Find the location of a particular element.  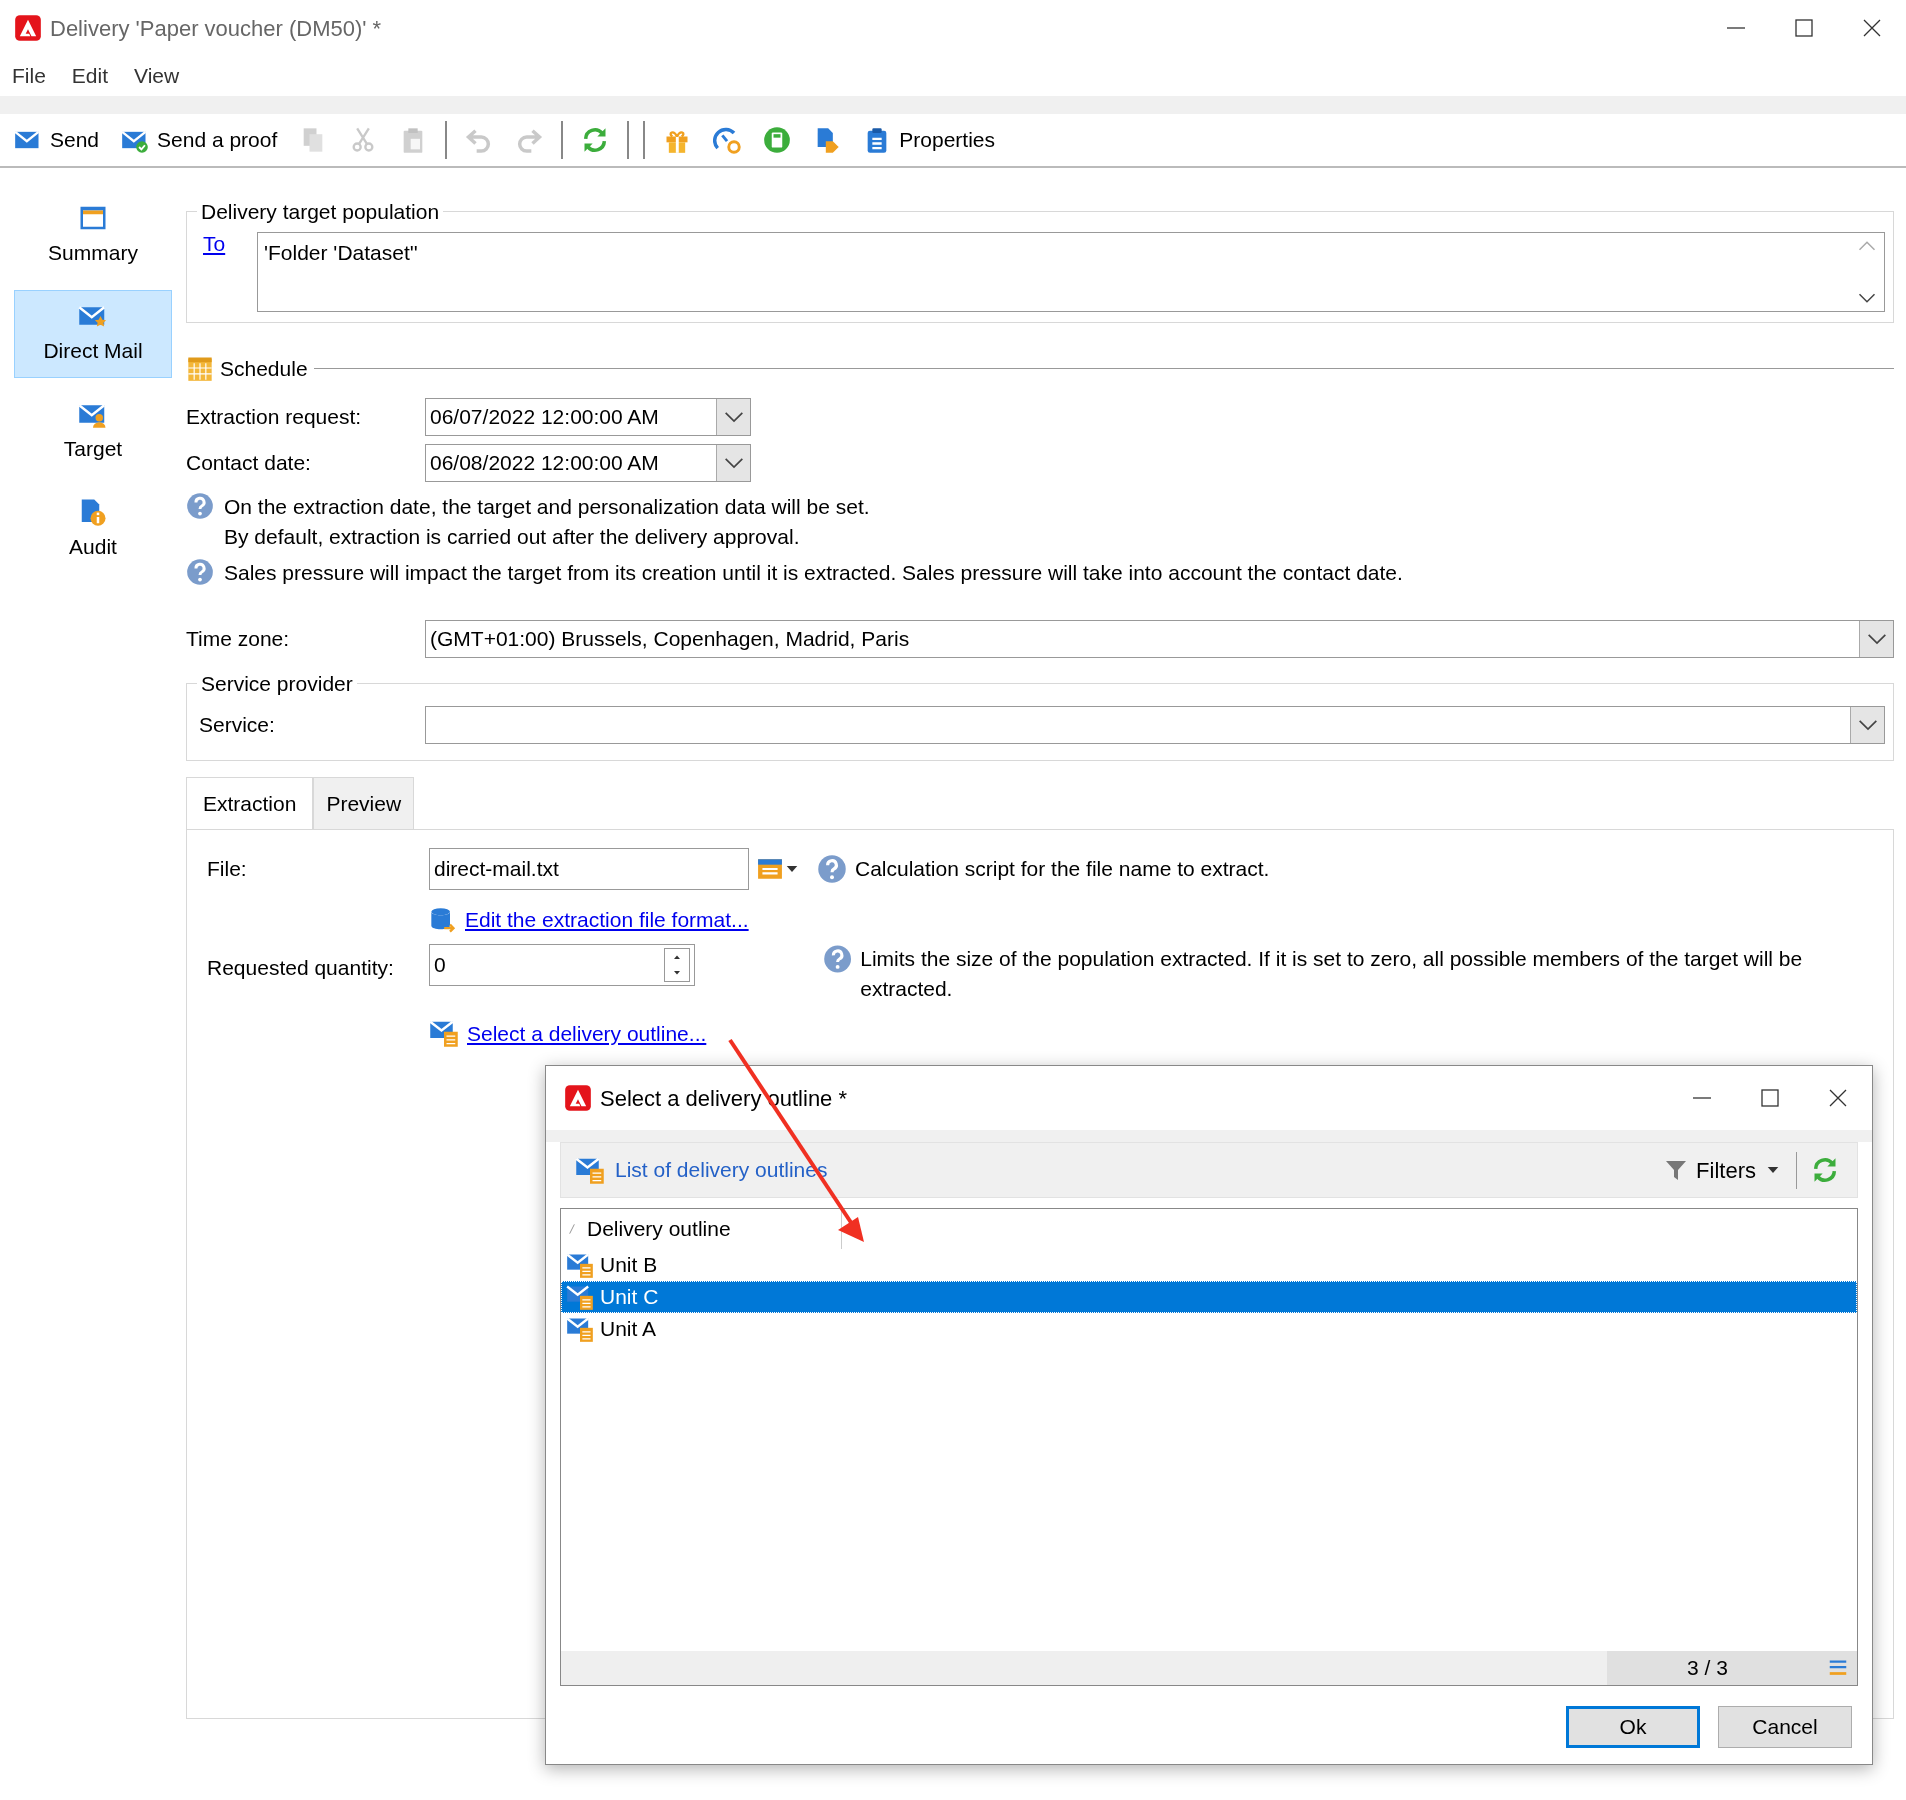

field-label: Requested quantity: is located at coordinates (301, 967).